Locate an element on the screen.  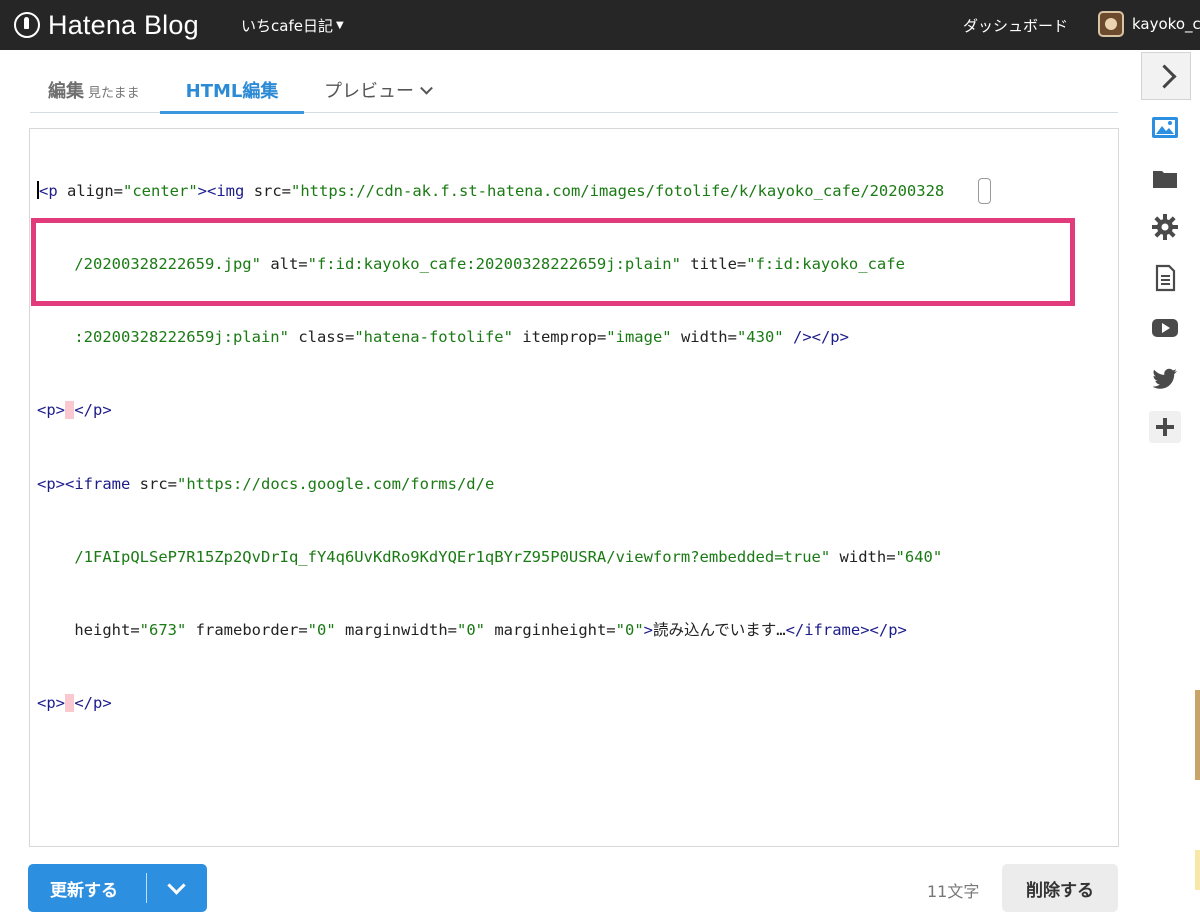
dashboard-link: ダッシュボード is located at coordinates (1015, 25).